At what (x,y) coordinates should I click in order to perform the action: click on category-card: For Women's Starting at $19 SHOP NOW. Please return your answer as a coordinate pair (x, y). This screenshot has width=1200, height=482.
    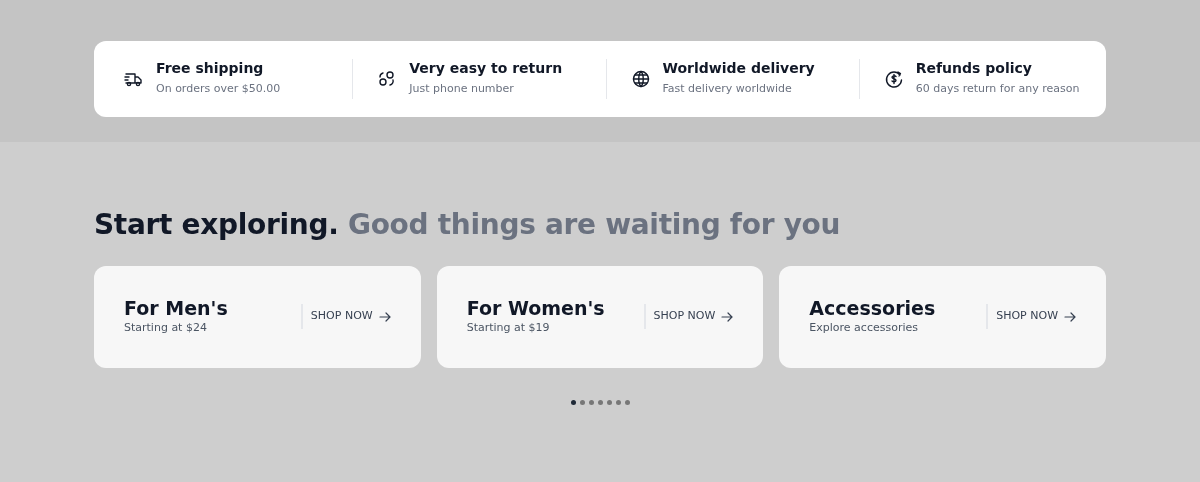
    Looking at the image, I should click on (600, 316).